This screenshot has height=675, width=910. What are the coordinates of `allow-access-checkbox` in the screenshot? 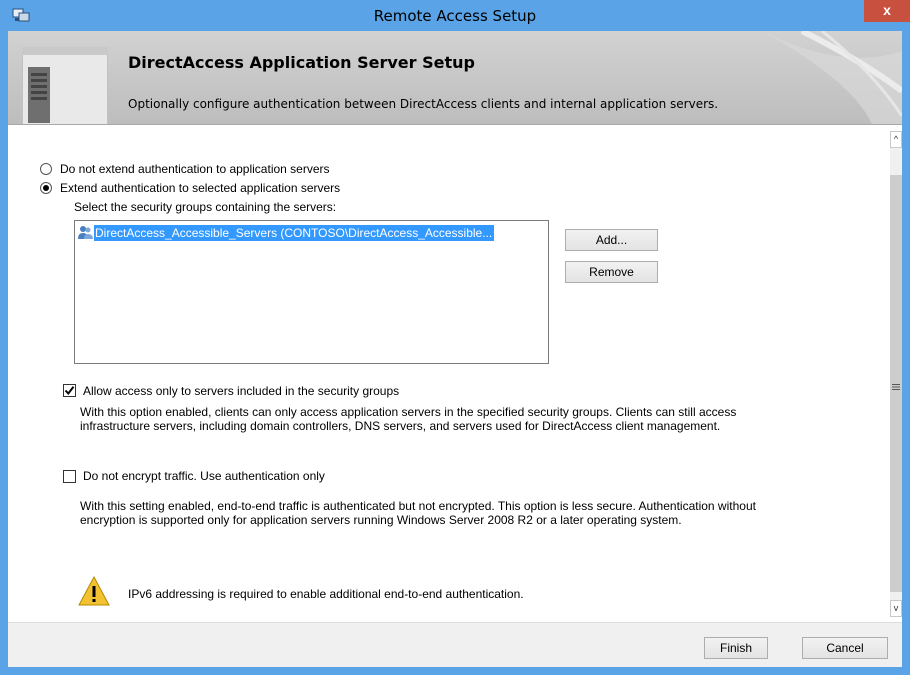 It's located at (69, 390).